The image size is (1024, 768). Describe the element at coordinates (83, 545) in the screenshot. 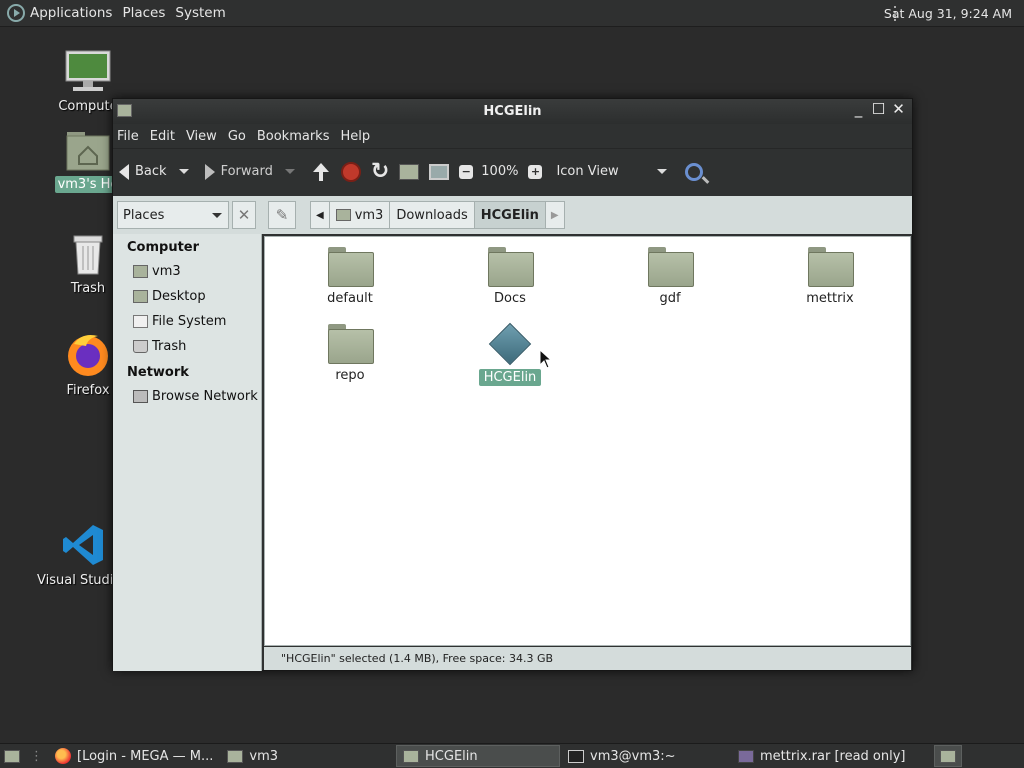

I see `vscode-icon` at that location.